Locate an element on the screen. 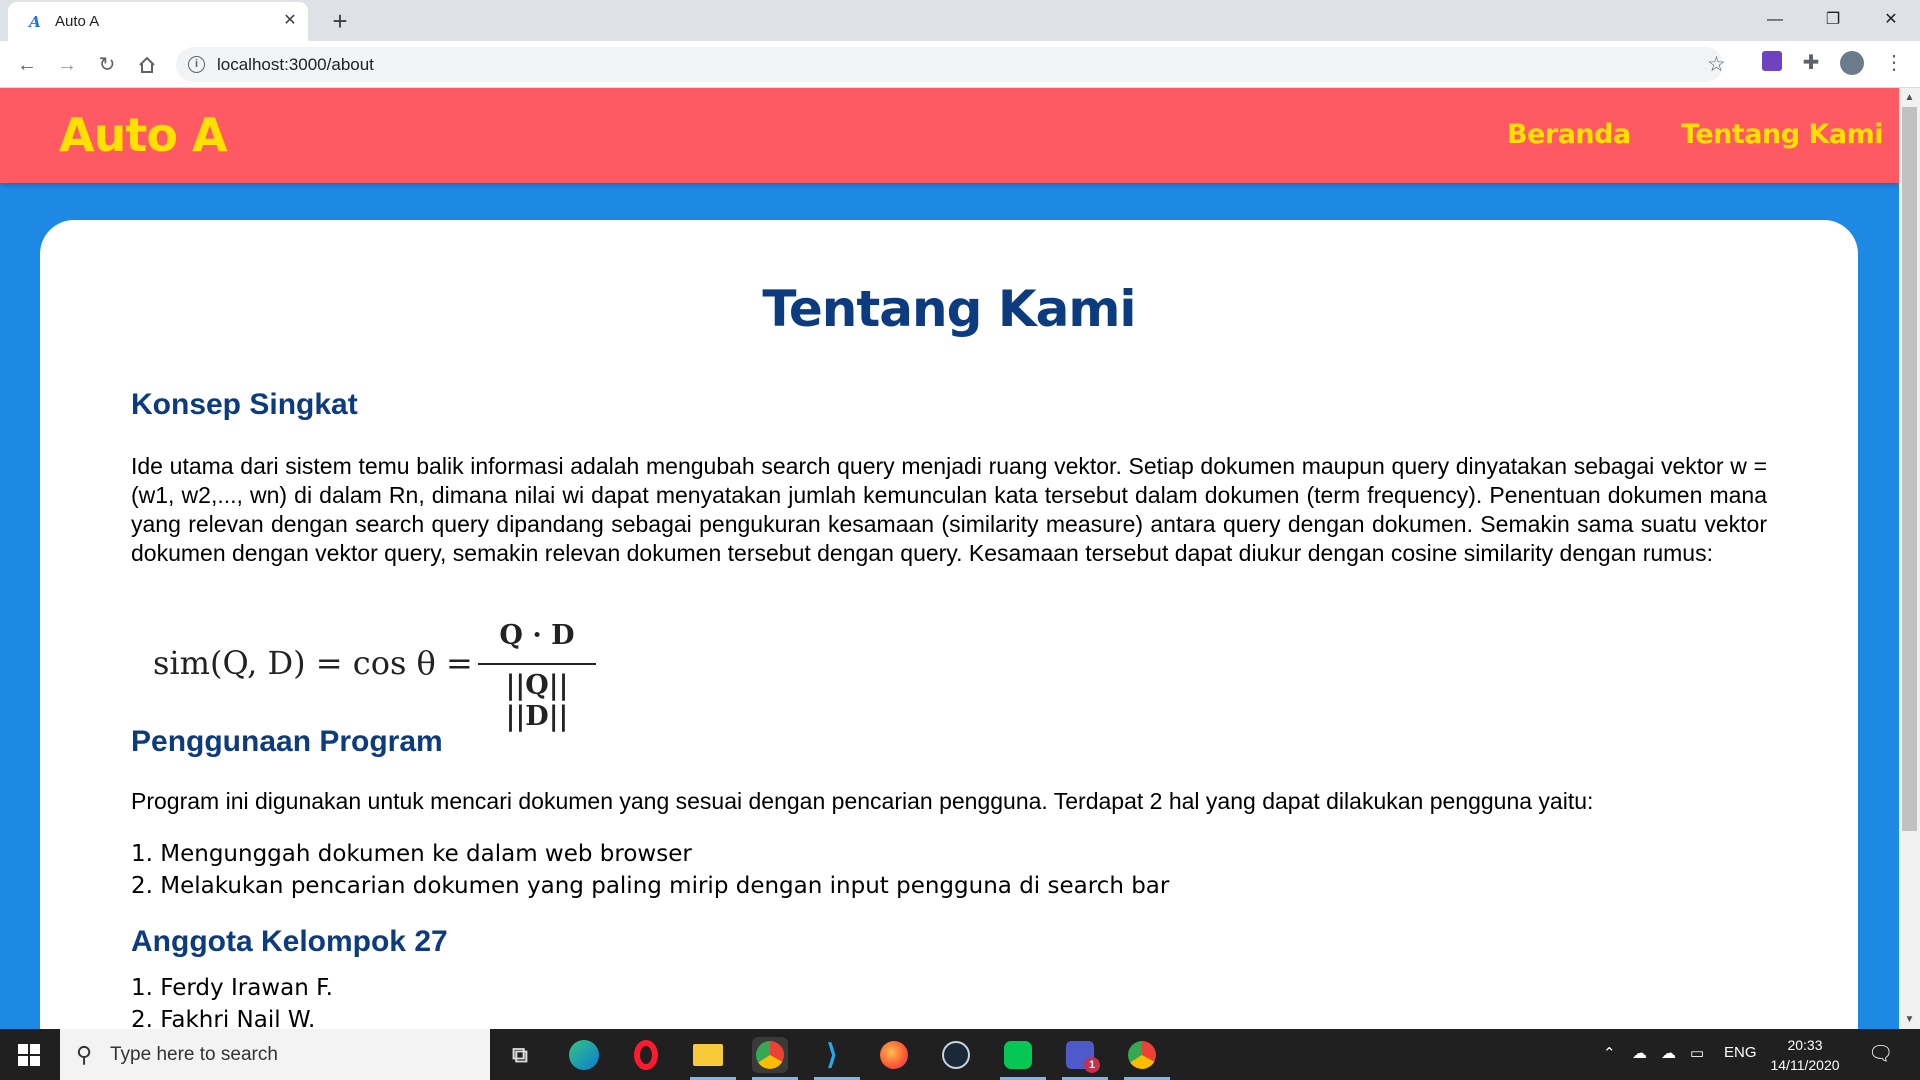  scrollbar-thumb is located at coordinates (1909, 469).